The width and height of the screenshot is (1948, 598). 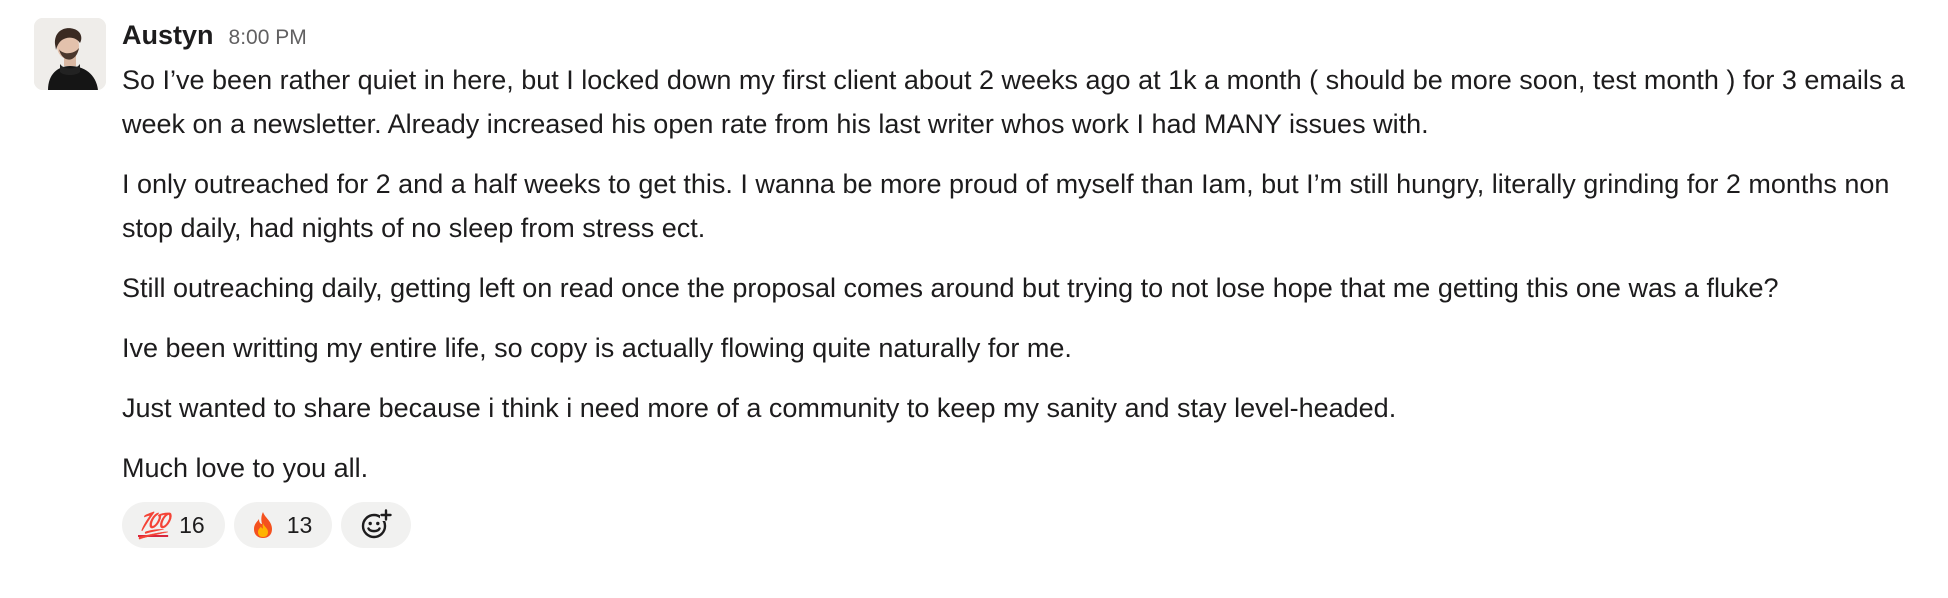 I want to click on message-timestamp: 8:00 PM, so click(x=268, y=38).